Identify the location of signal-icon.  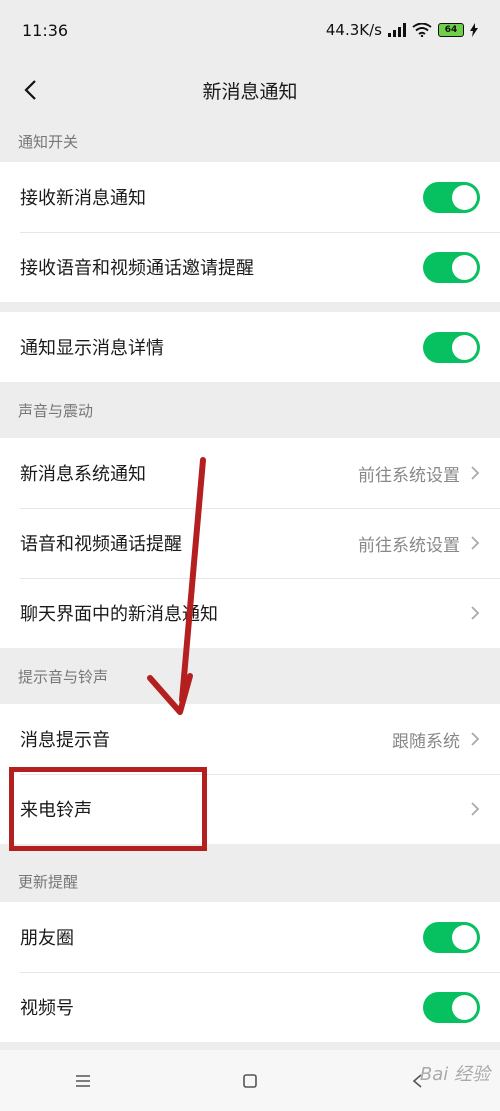
(397, 30).